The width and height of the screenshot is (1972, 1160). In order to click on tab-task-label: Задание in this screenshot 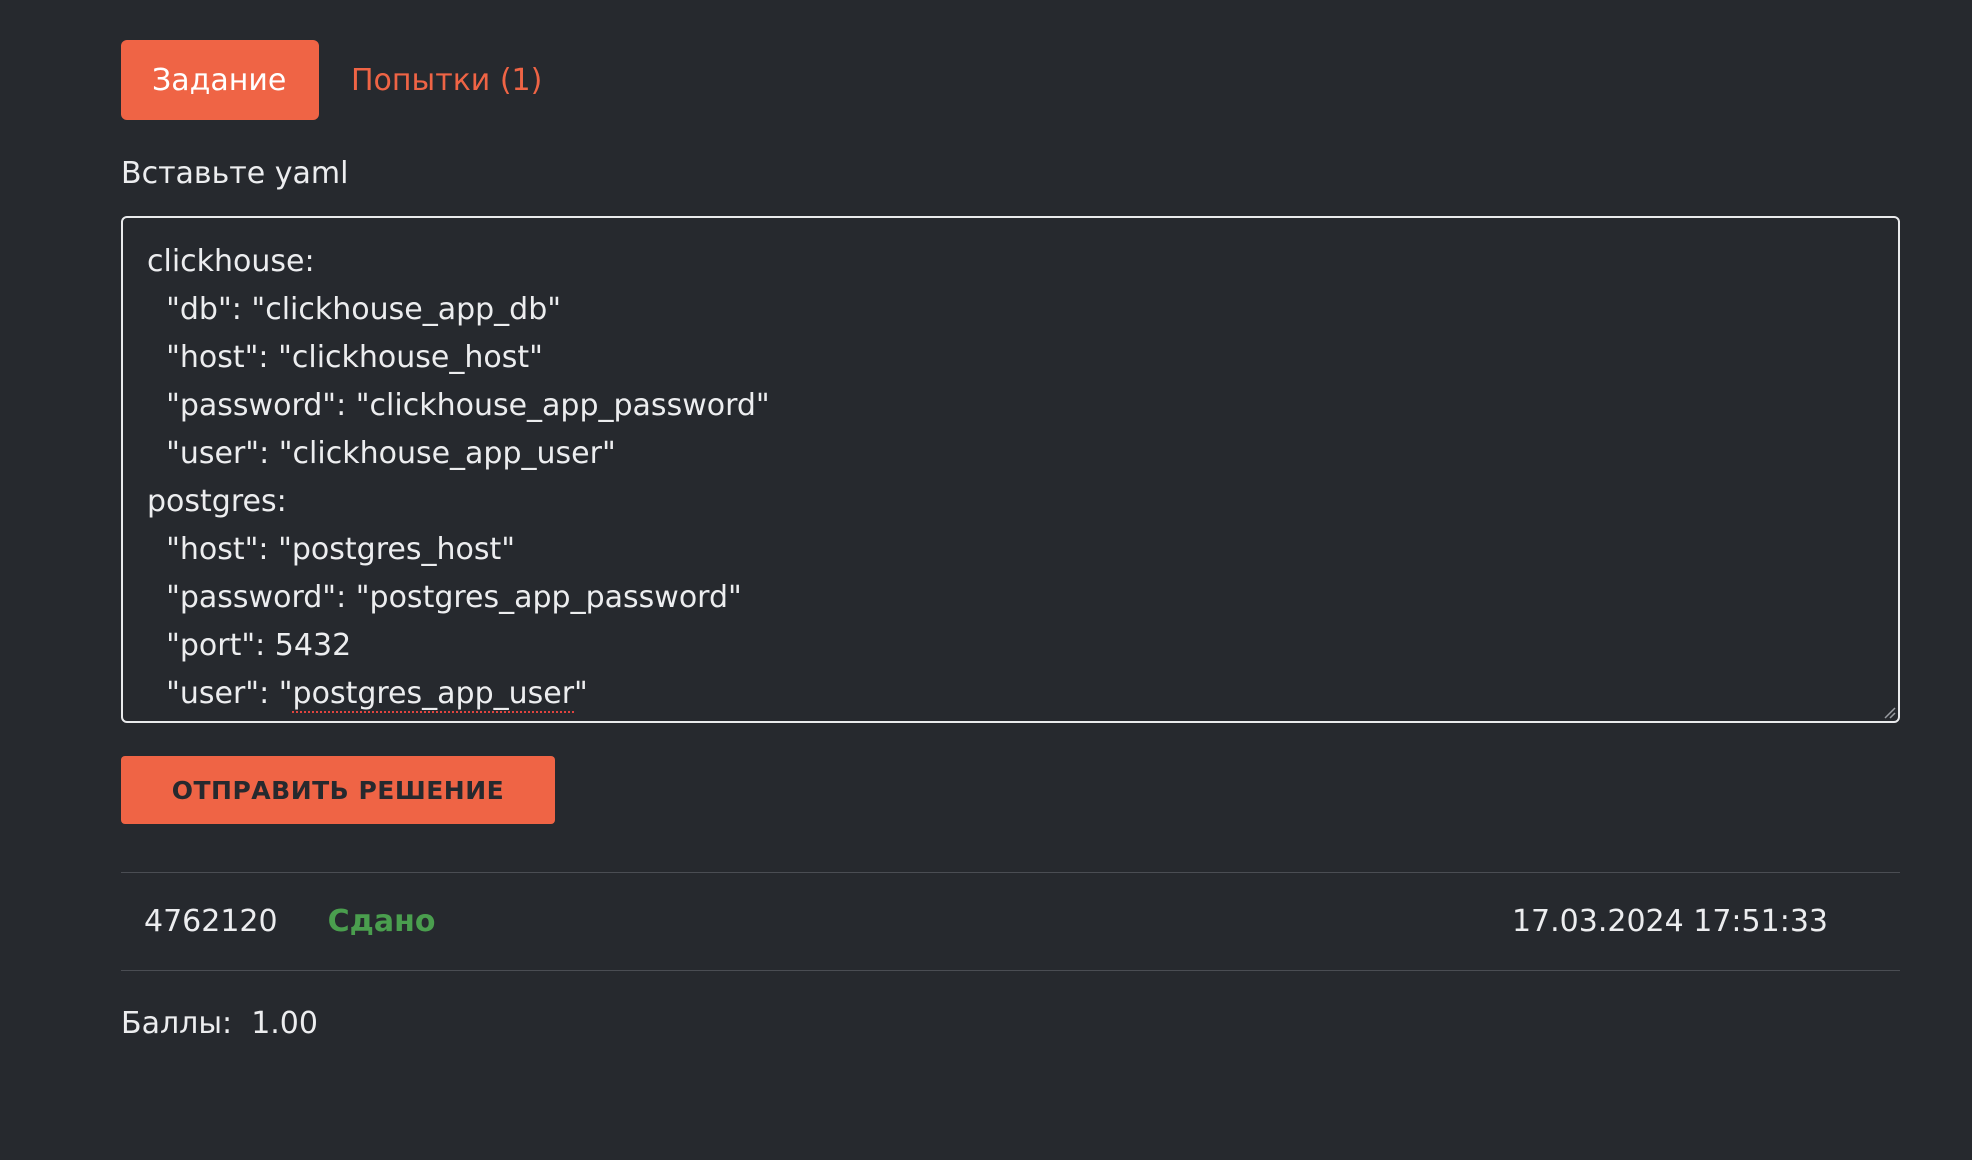, I will do `click(219, 80)`.